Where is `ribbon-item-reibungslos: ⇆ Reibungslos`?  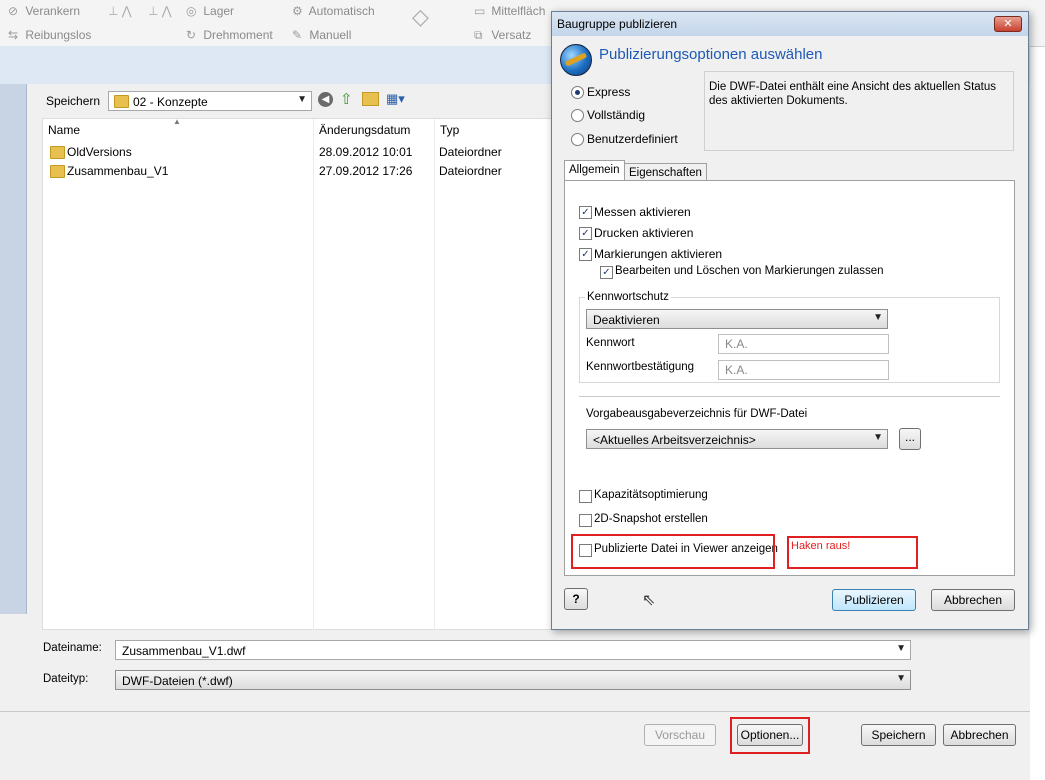 ribbon-item-reibungslos: ⇆ Reibungslos is located at coordinates (49, 35).